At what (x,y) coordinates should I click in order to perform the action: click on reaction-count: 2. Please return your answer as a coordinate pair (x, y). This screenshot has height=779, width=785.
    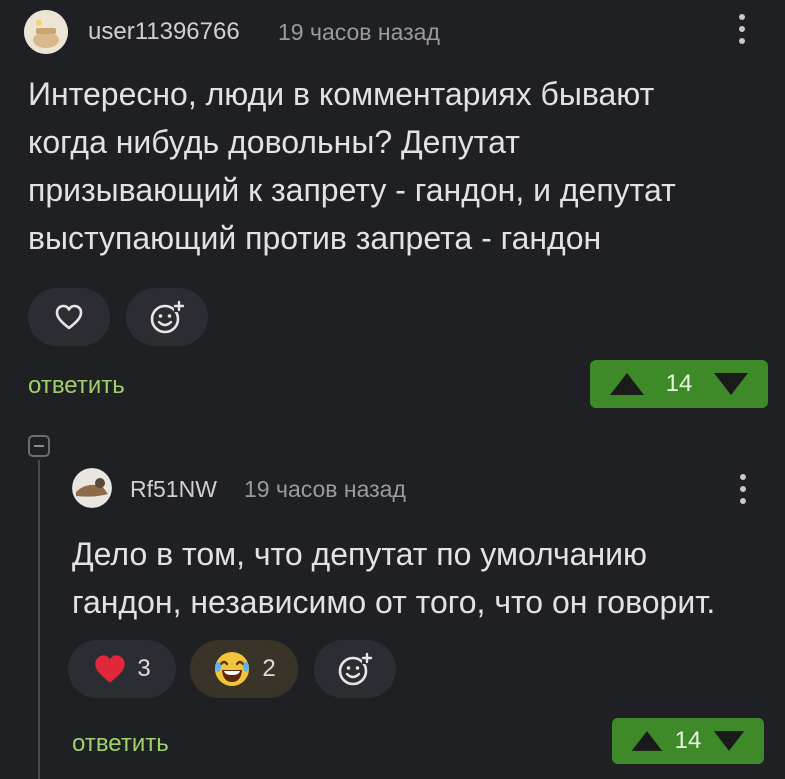
    Looking at the image, I should click on (269, 668).